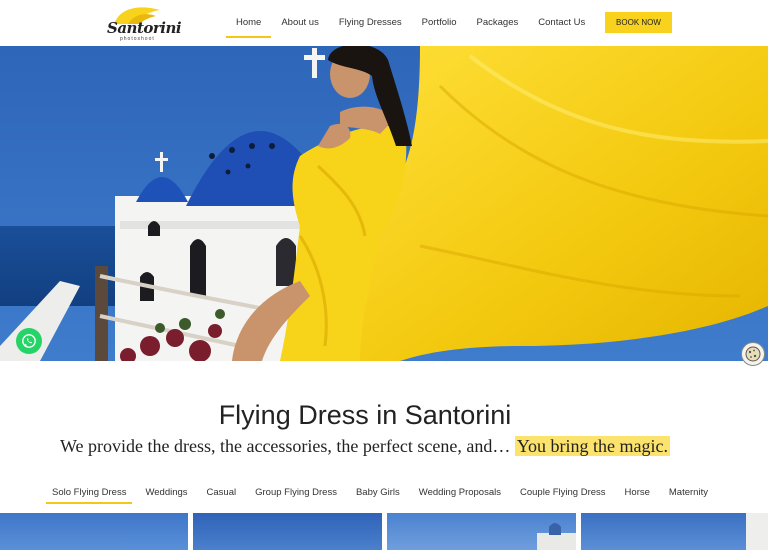 The width and height of the screenshot is (768, 550). Describe the element at coordinates (222, 493) in the screenshot. I see `tab-casual: Casual` at that location.